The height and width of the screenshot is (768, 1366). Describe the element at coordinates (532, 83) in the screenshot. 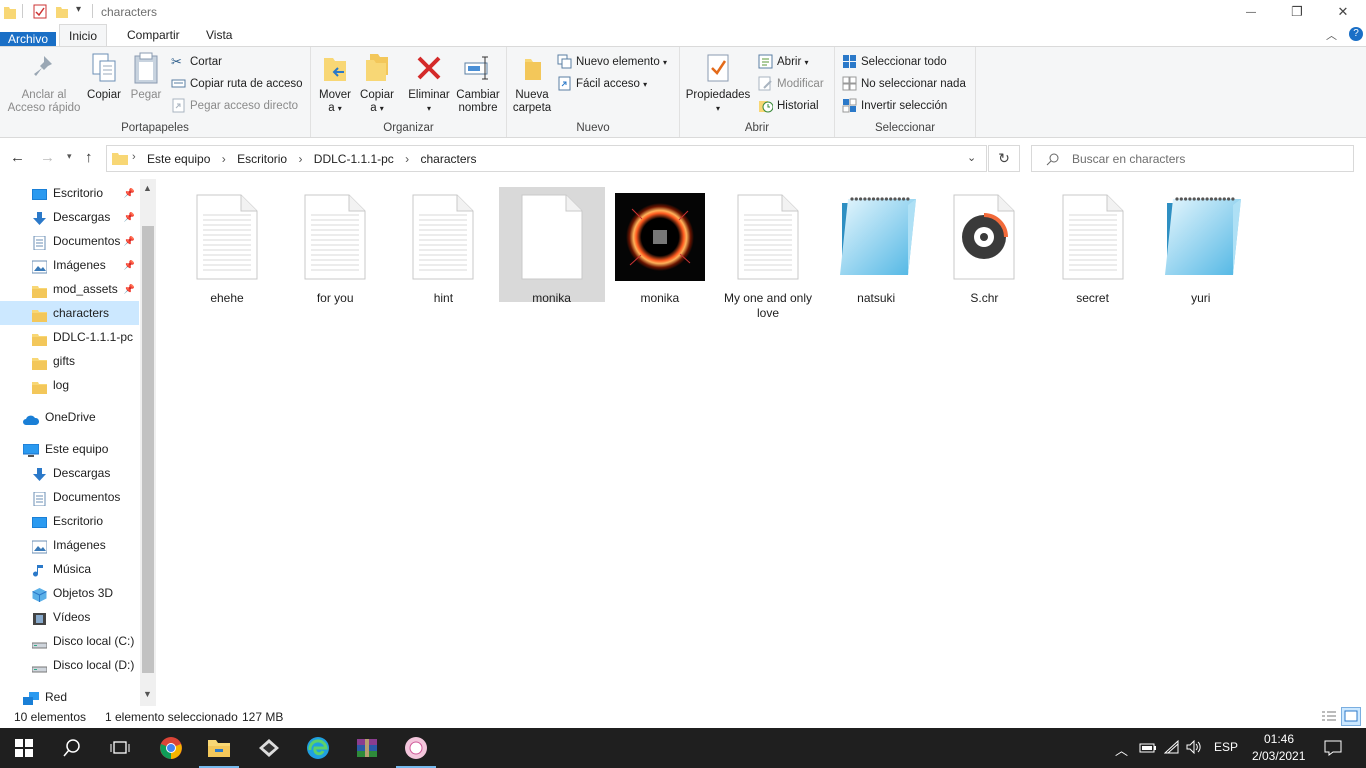

I see `new-folder-button: Nueva carpeta` at that location.